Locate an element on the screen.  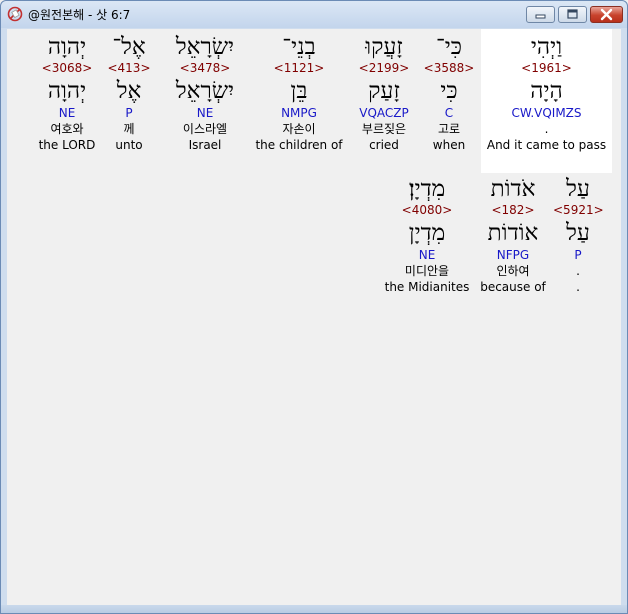
korean-gloss: 자손이 is located at coordinates (299, 129).